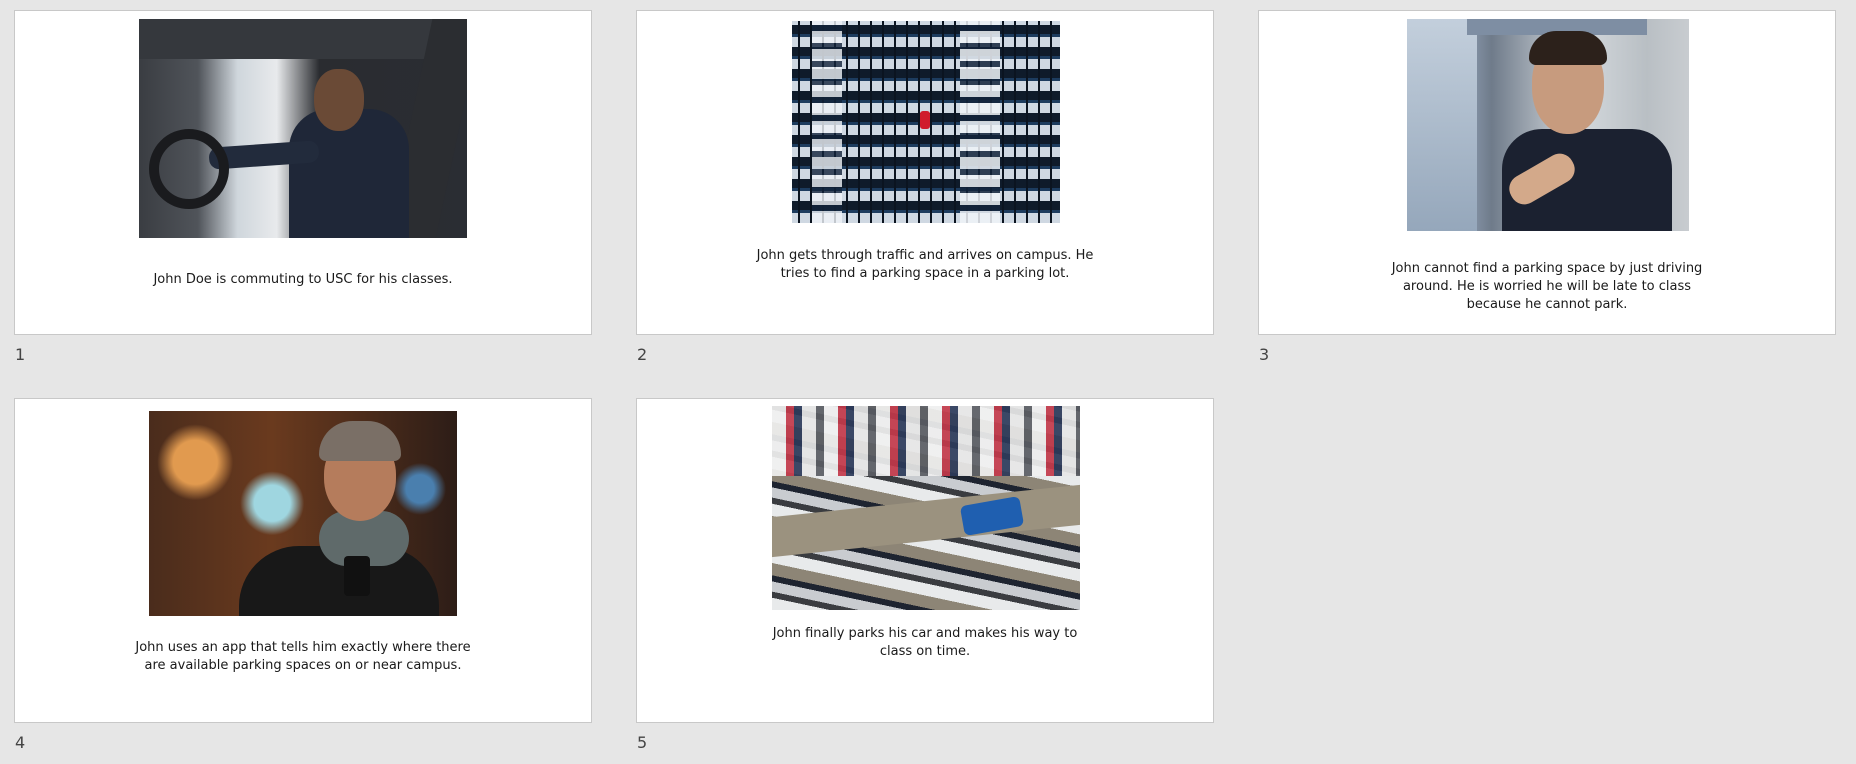  Describe the element at coordinates (20, 354) in the screenshot. I see `slide-number: 1` at that location.